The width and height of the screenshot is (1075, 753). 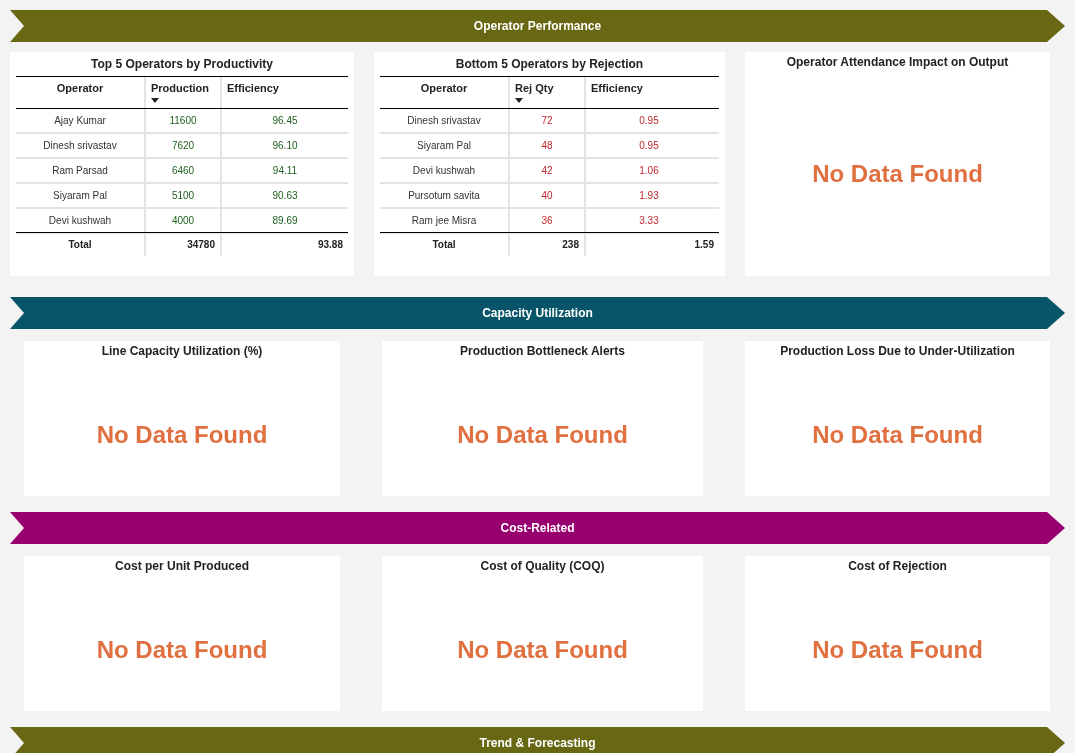 What do you see at coordinates (180, 88) in the screenshot?
I see `column-header: Production` at bounding box center [180, 88].